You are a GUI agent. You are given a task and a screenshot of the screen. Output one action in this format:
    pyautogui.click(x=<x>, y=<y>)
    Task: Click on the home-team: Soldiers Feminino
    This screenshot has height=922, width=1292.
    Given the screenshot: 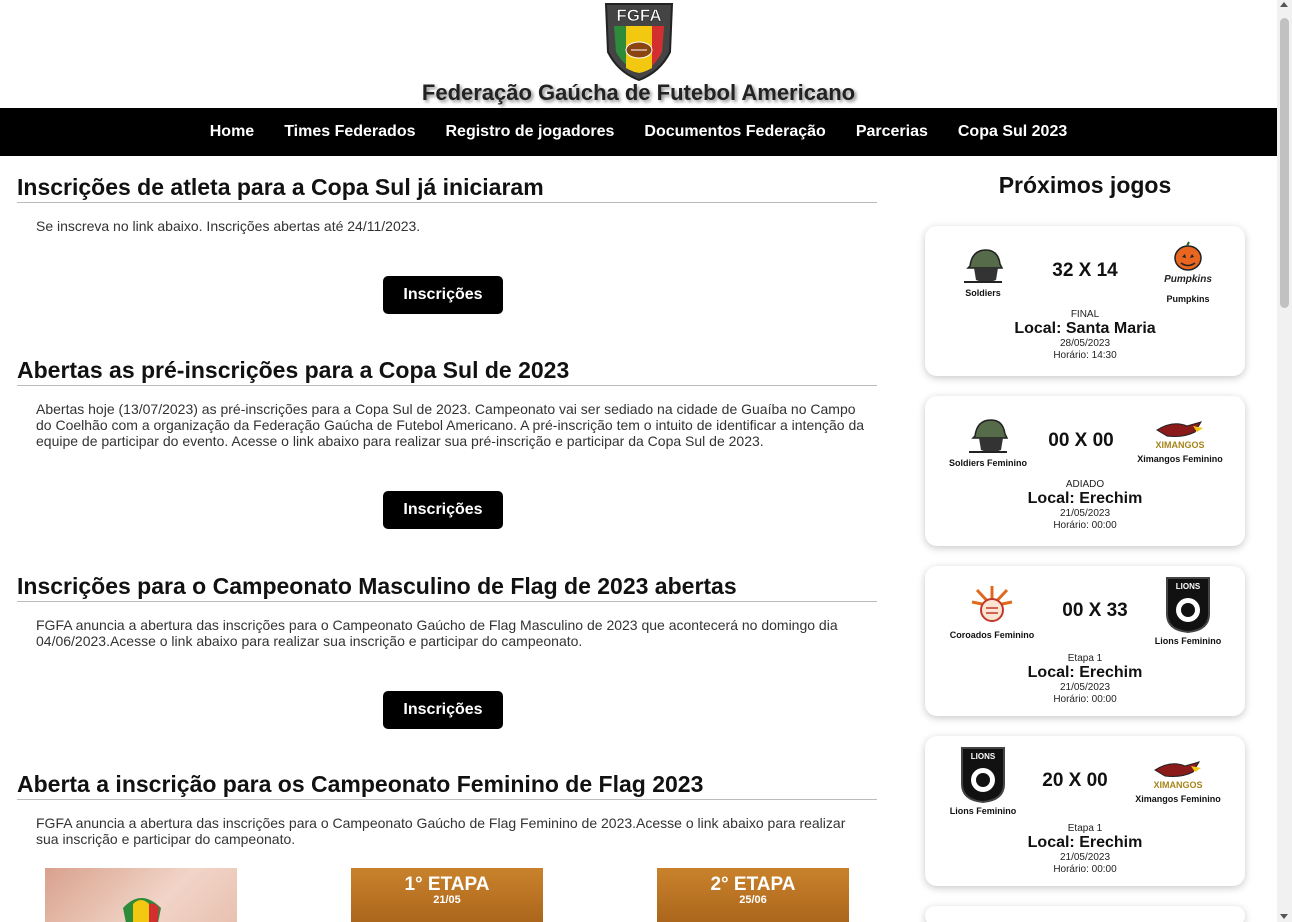 What is the action you would take?
    pyautogui.click(x=988, y=442)
    